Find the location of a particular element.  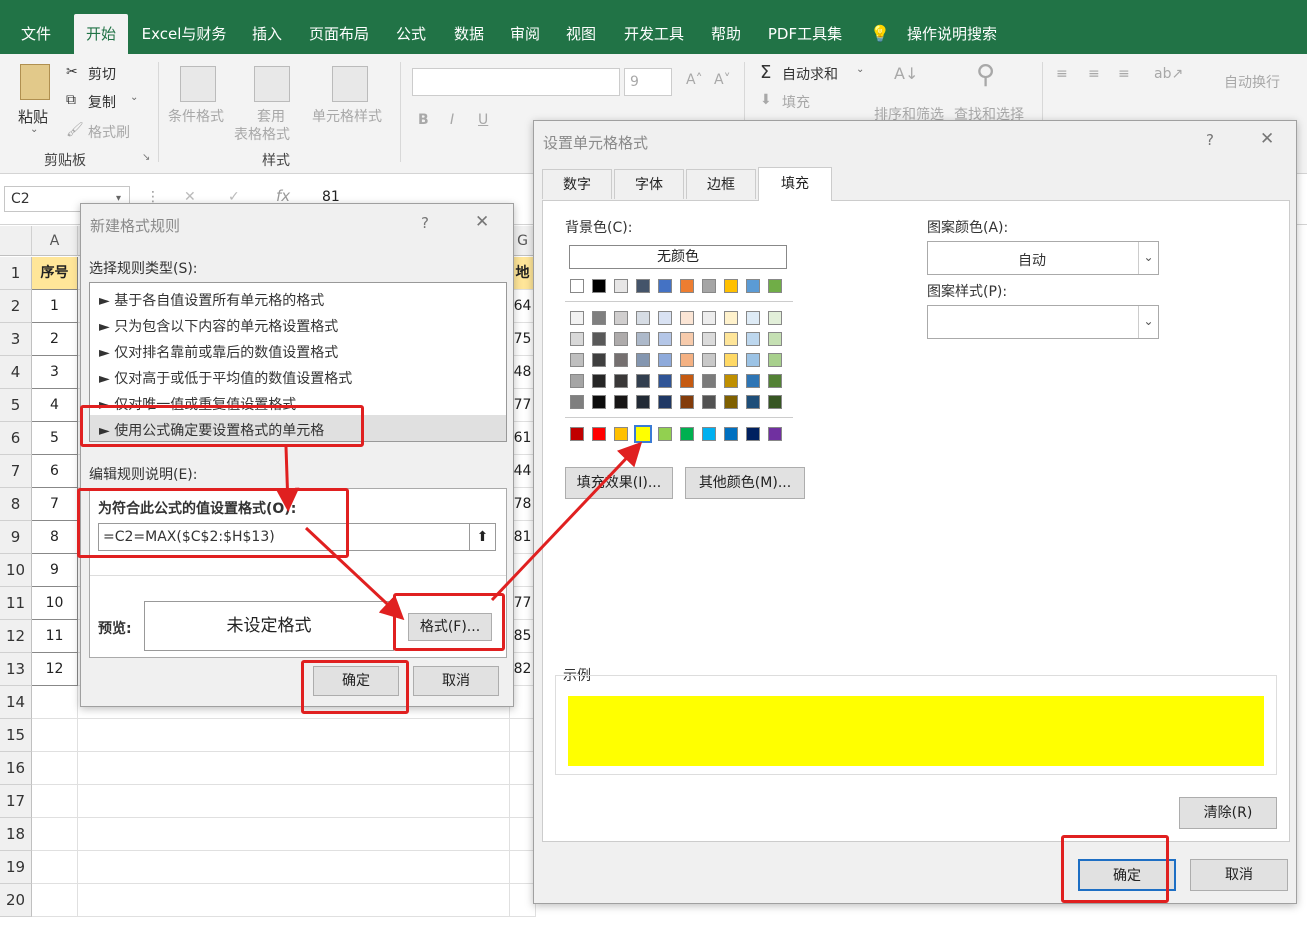

tab-insert: 插入 is located at coordinates (267, 34).